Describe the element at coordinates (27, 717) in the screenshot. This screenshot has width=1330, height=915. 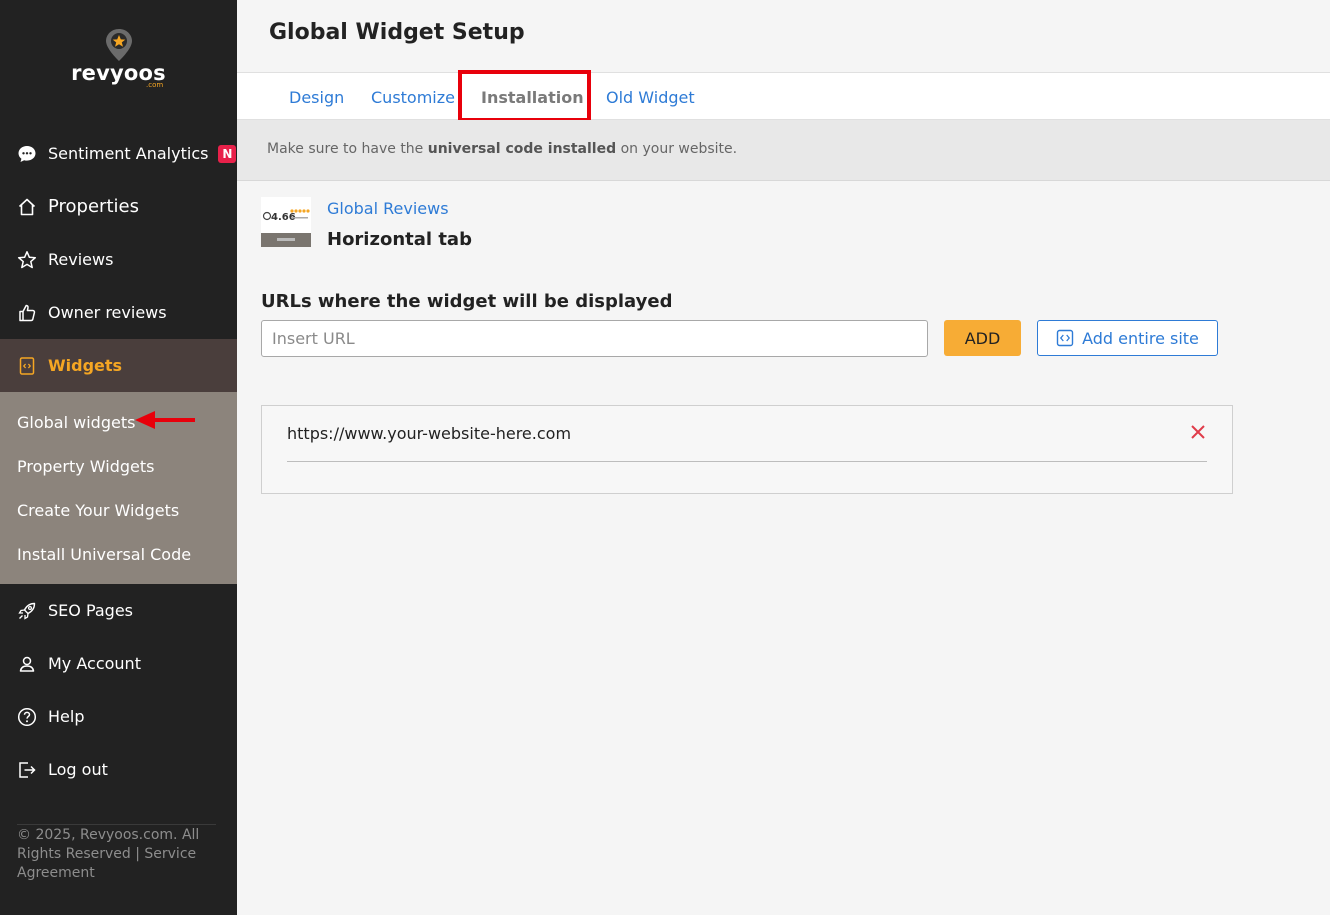
I see `help-circle-icon` at that location.